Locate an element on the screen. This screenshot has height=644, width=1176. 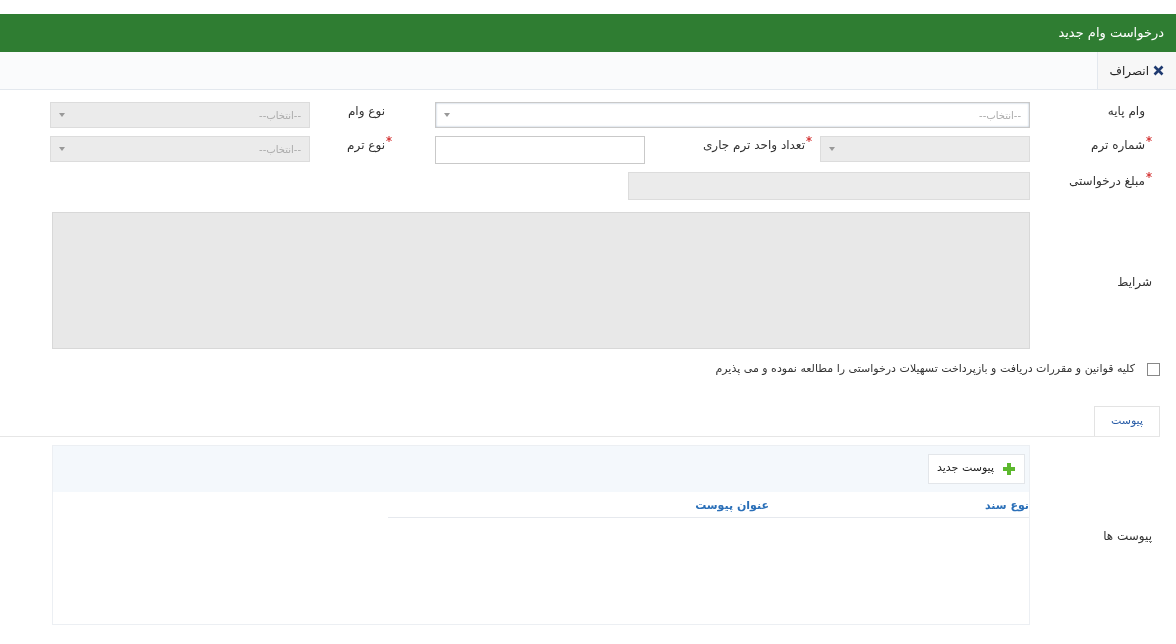
column-header: عنوان پیوست is located at coordinates (732, 505).